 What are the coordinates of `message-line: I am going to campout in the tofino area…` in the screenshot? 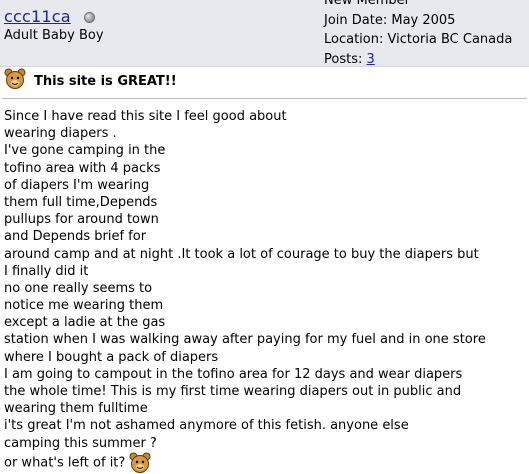 It's located at (233, 374).